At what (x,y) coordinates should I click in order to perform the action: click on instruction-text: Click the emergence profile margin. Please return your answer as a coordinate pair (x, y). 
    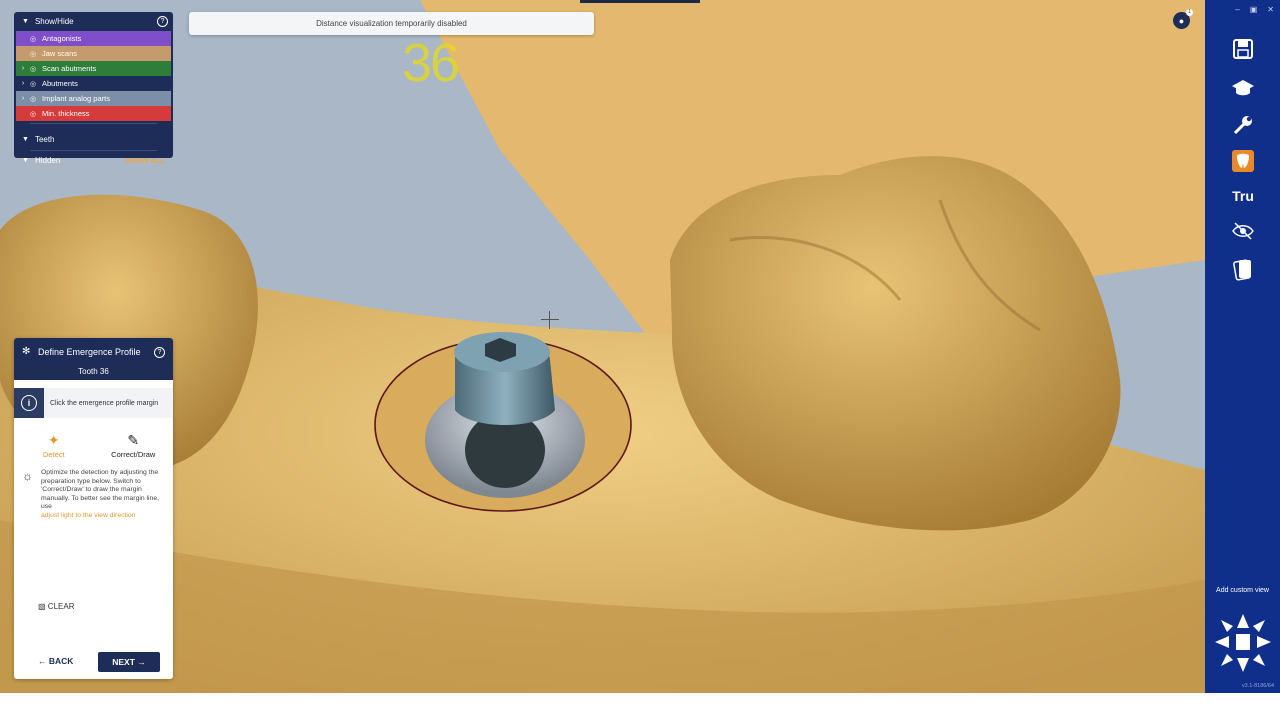
    Looking at the image, I should click on (104, 403).